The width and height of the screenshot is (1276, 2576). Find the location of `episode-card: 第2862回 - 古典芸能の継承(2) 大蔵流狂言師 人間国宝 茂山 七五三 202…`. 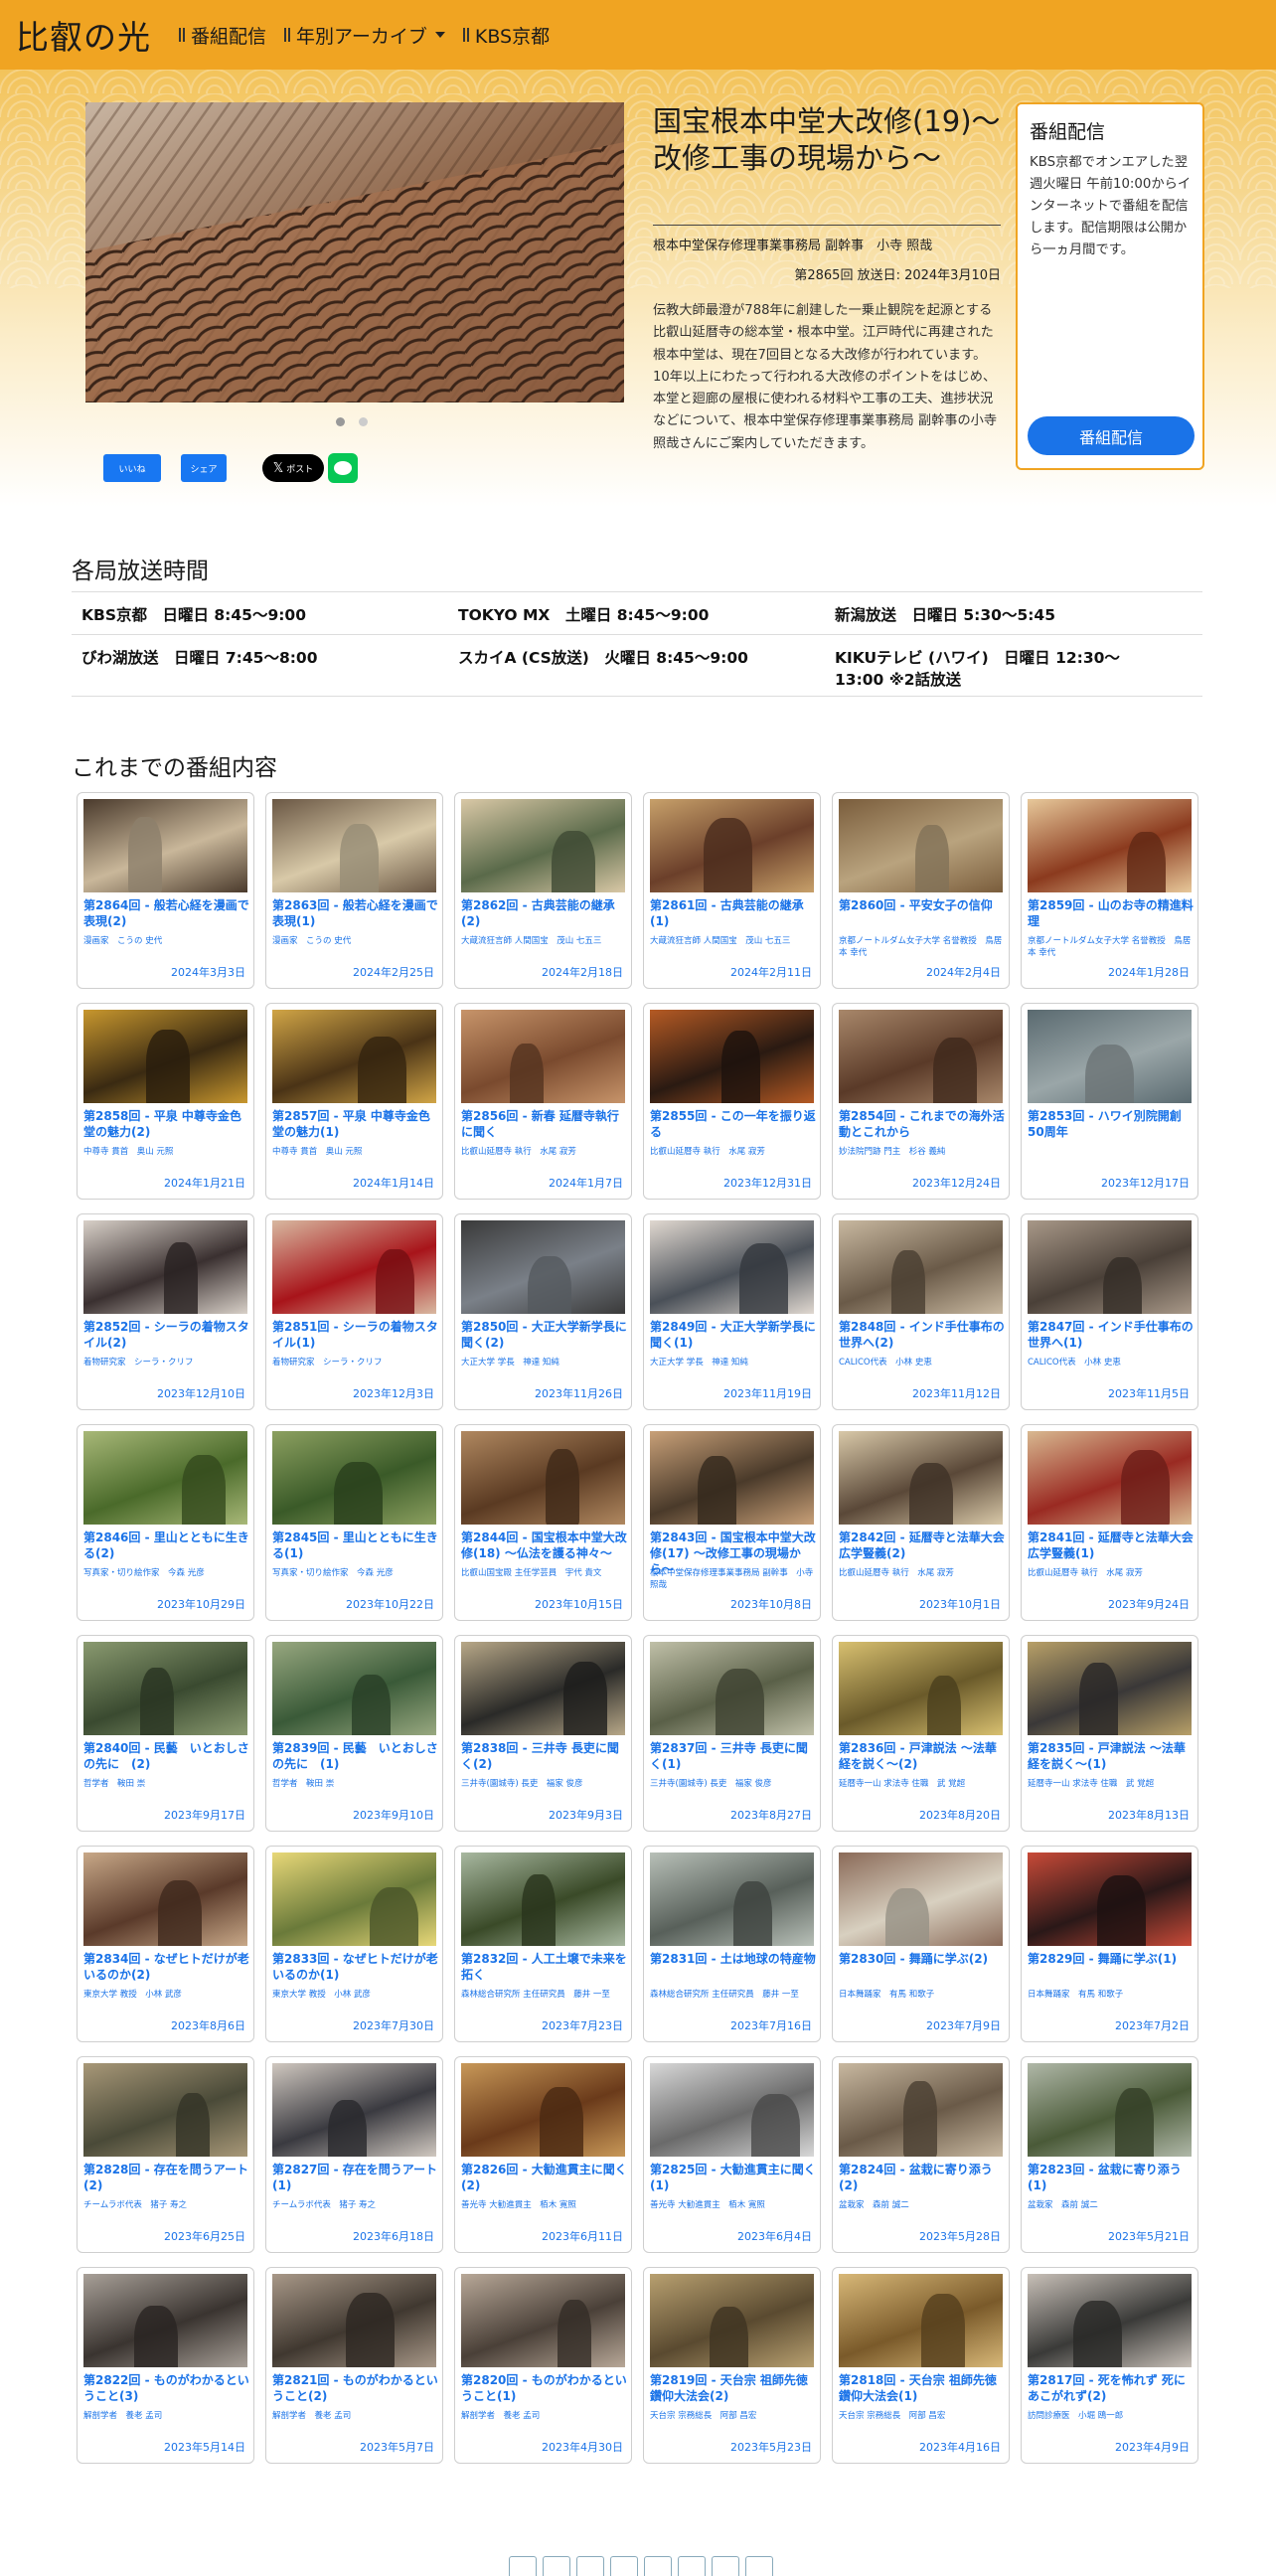

episode-card: 第2862回 - 古典芸能の継承(2) 大蔵流狂言師 人間国宝 茂山 七五三 202… is located at coordinates (543, 890).